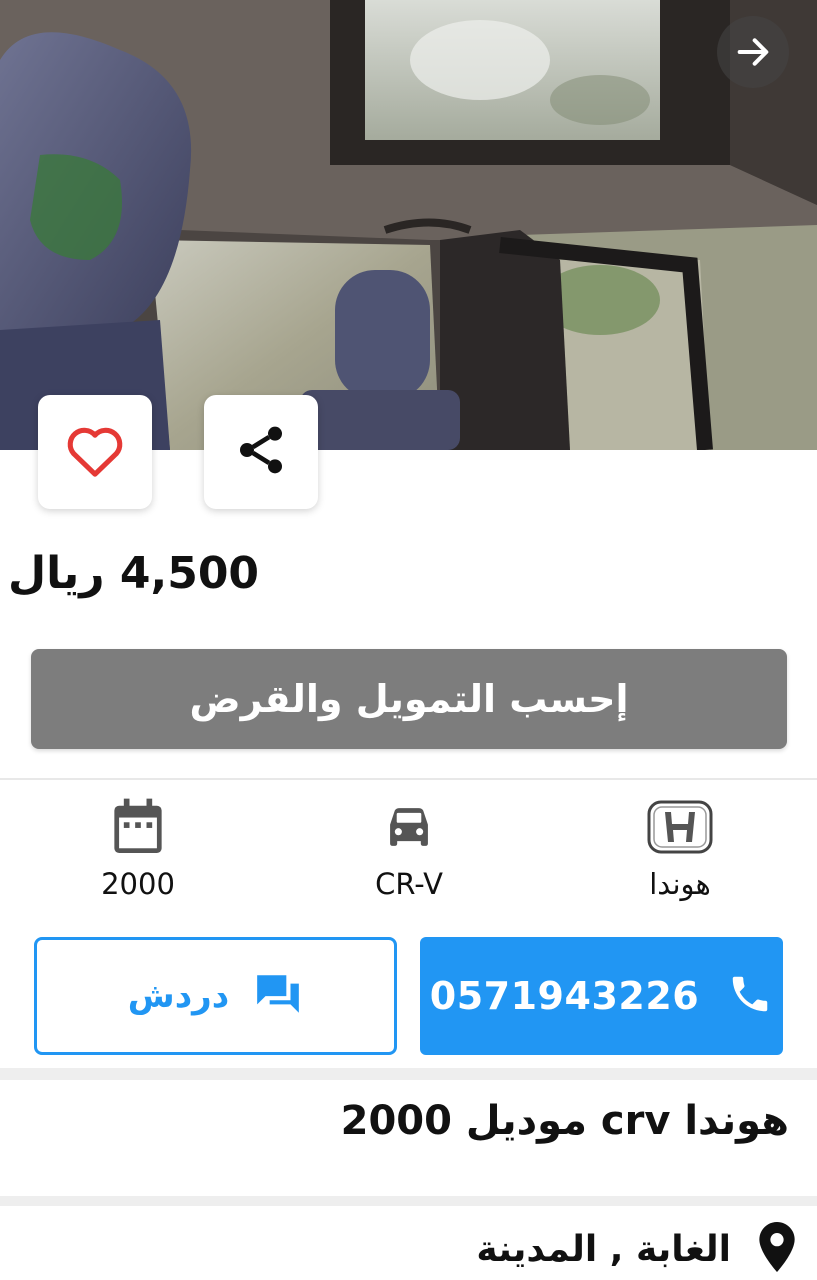 The height and width of the screenshot is (1280, 817). I want to click on location-text: الغابة , المدينة, so click(603, 1249).